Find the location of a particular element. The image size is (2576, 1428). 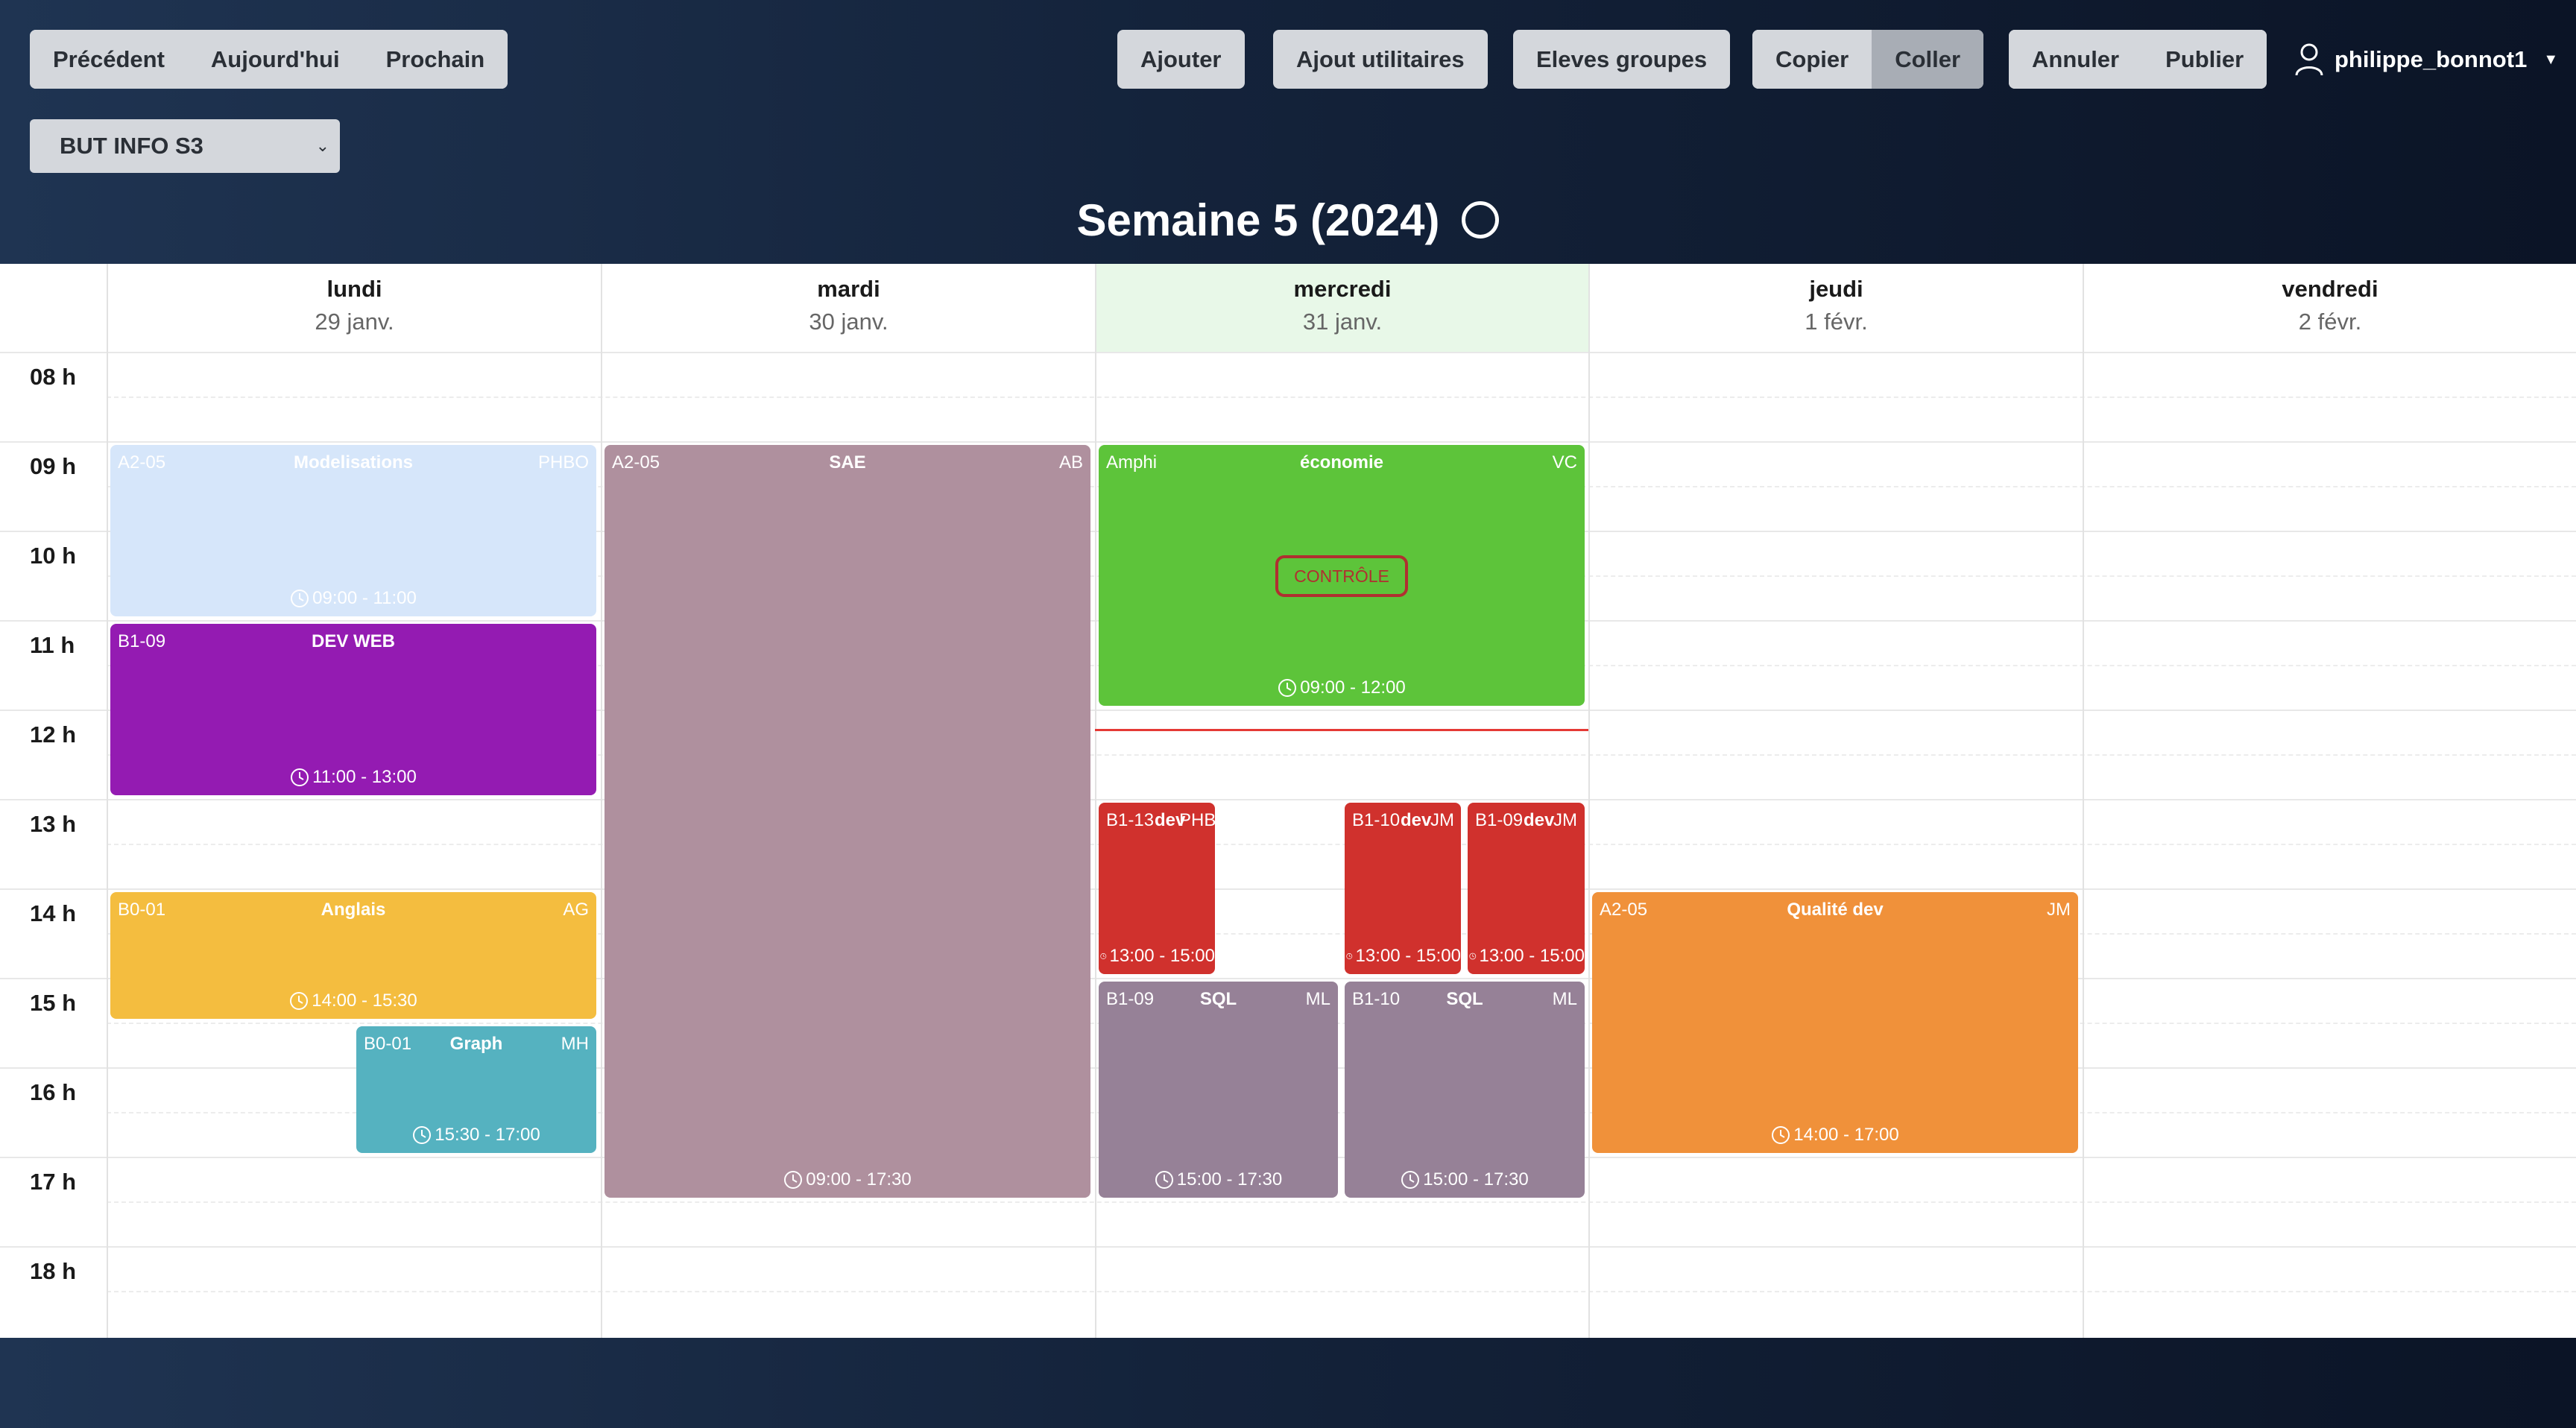

student-groups-button: Eleves groupes is located at coordinates (1622, 59).